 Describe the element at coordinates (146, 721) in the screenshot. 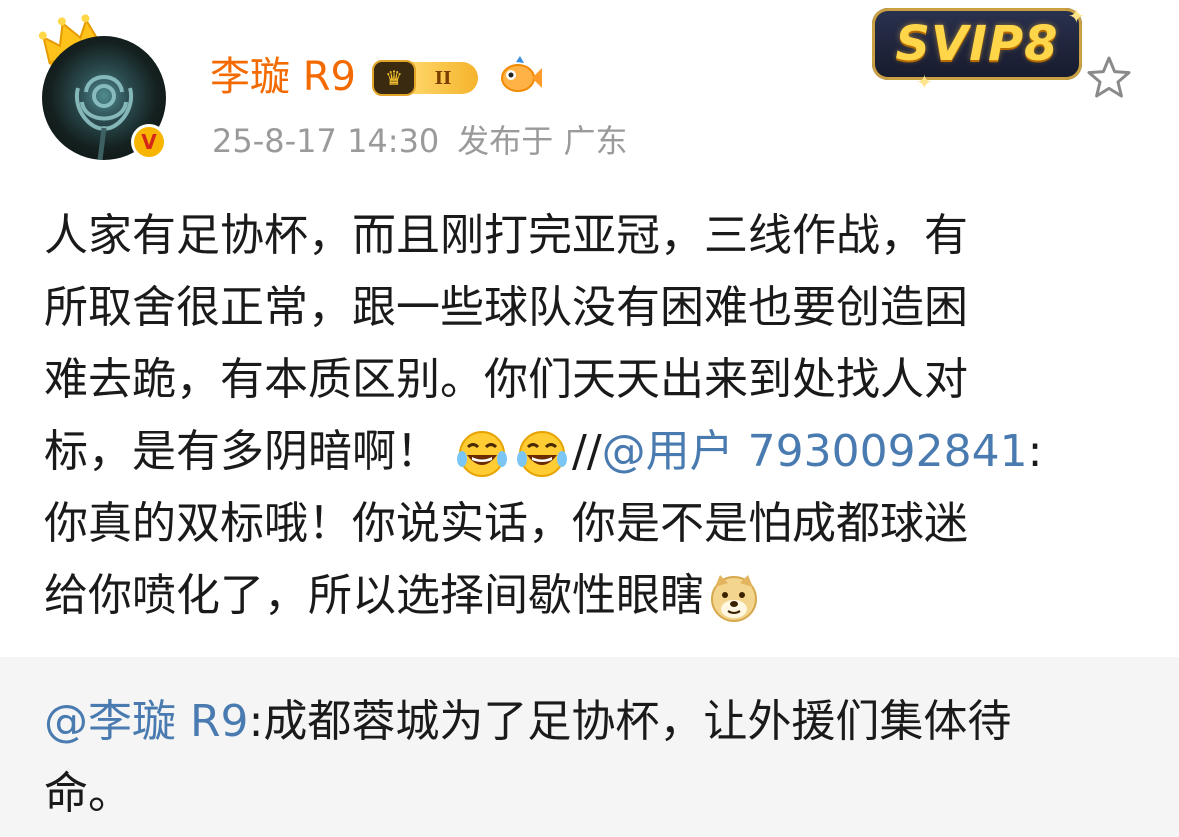

I see `repost-author-mention: @李璇 R9` at that location.